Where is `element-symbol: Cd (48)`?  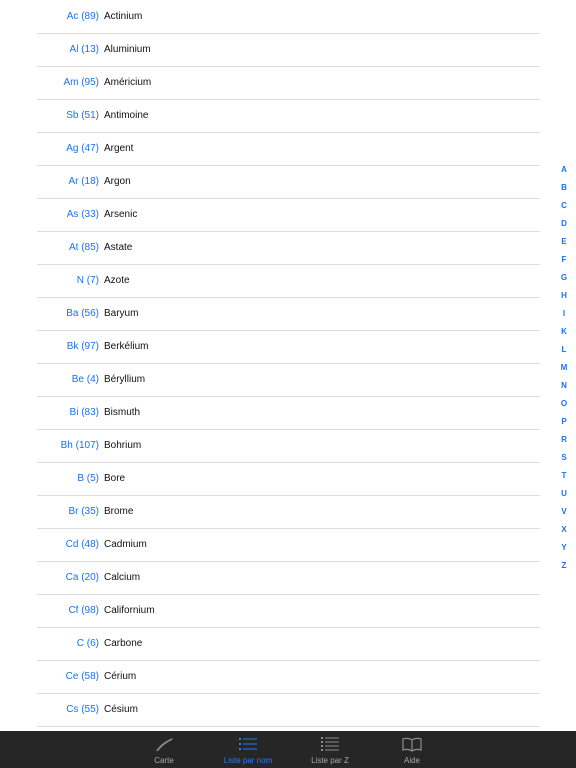 element-symbol: Cd (48) is located at coordinates (82, 544).